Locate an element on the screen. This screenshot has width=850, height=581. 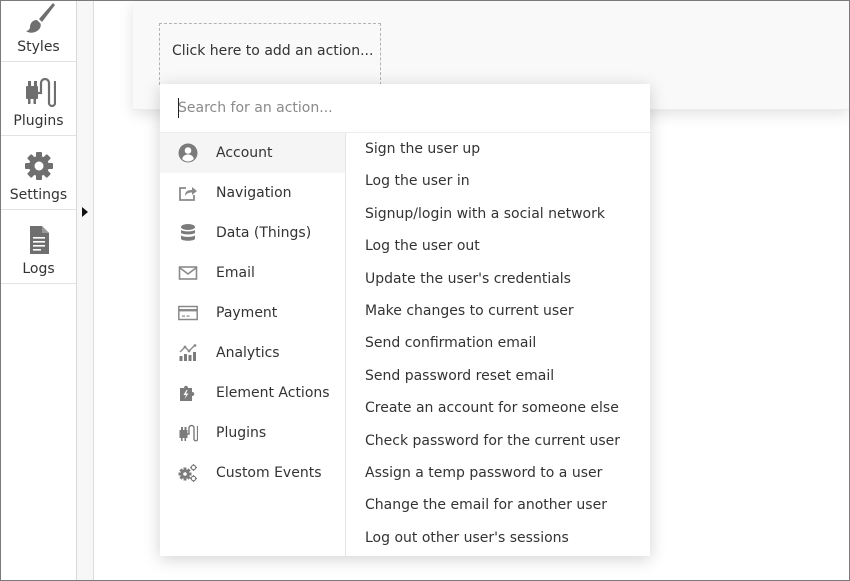
action-item: Update the user's credentials is located at coordinates (498, 279).